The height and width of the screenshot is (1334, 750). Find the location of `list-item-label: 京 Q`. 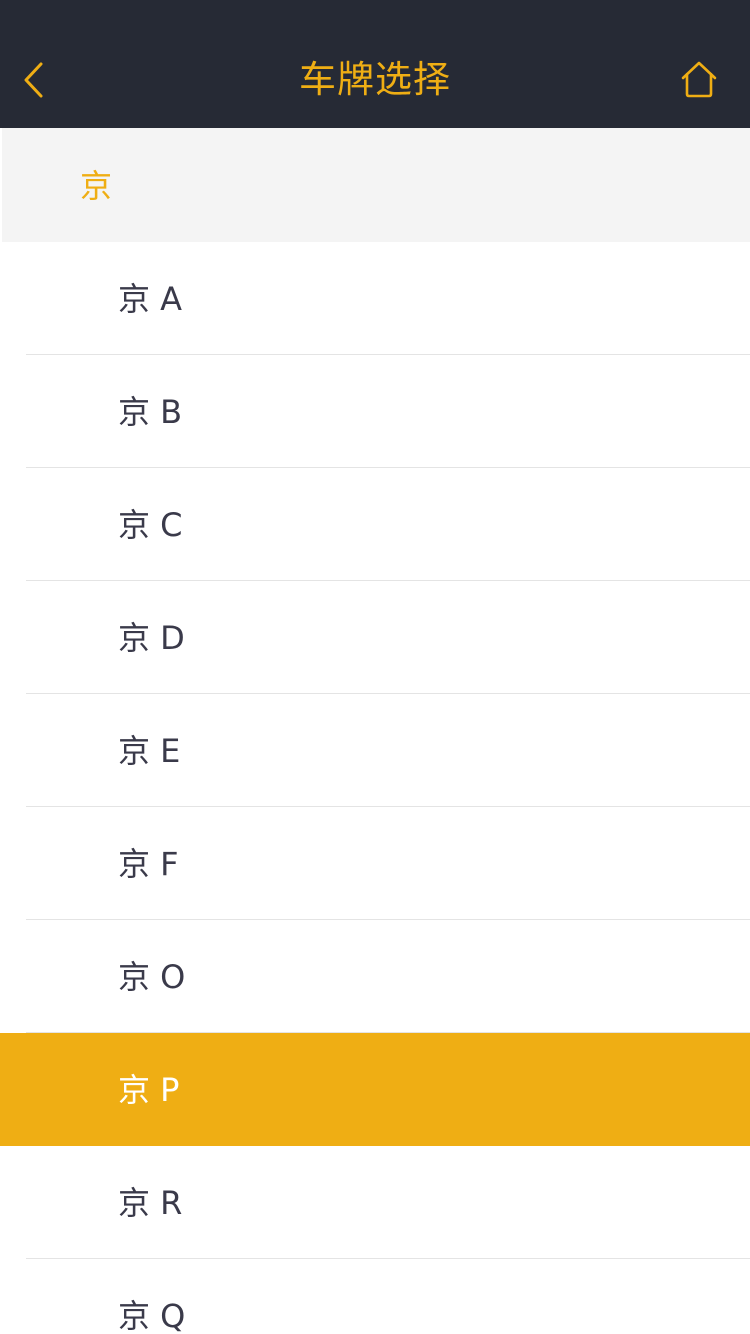

list-item-label: 京 Q is located at coordinates (152, 1315).